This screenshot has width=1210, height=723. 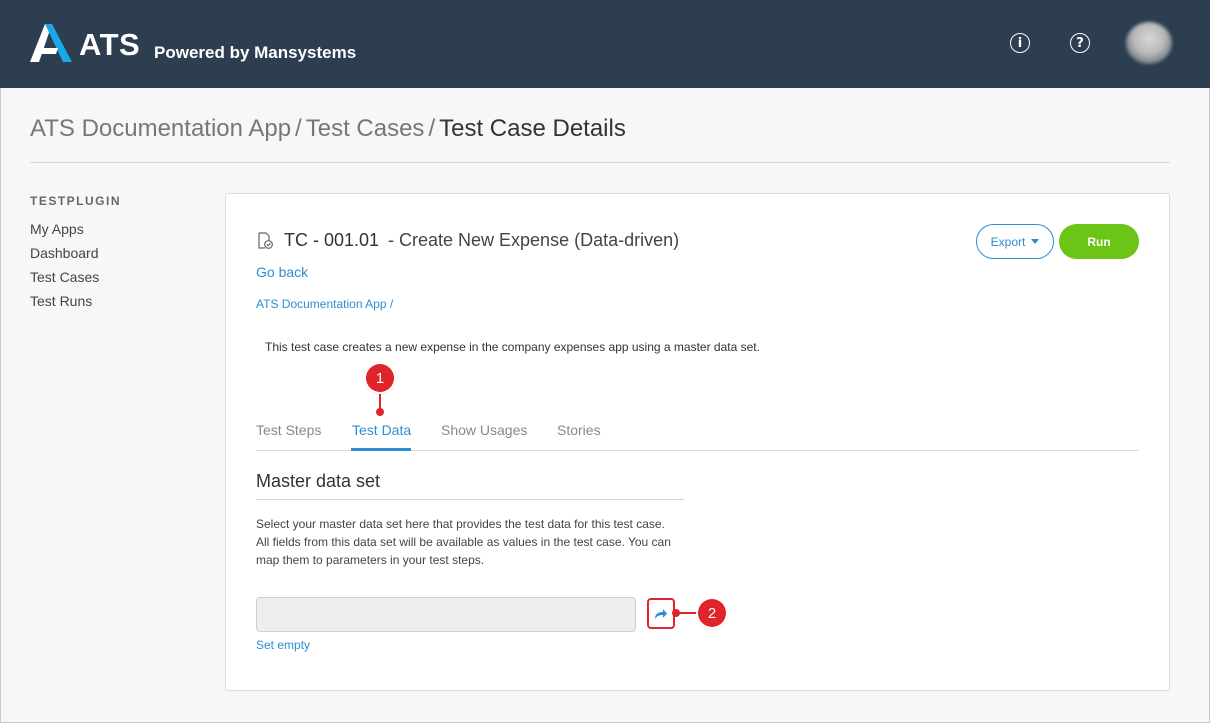 What do you see at coordinates (160, 128) in the screenshot?
I see `breadcrumb-app: ATS Documentation App` at bounding box center [160, 128].